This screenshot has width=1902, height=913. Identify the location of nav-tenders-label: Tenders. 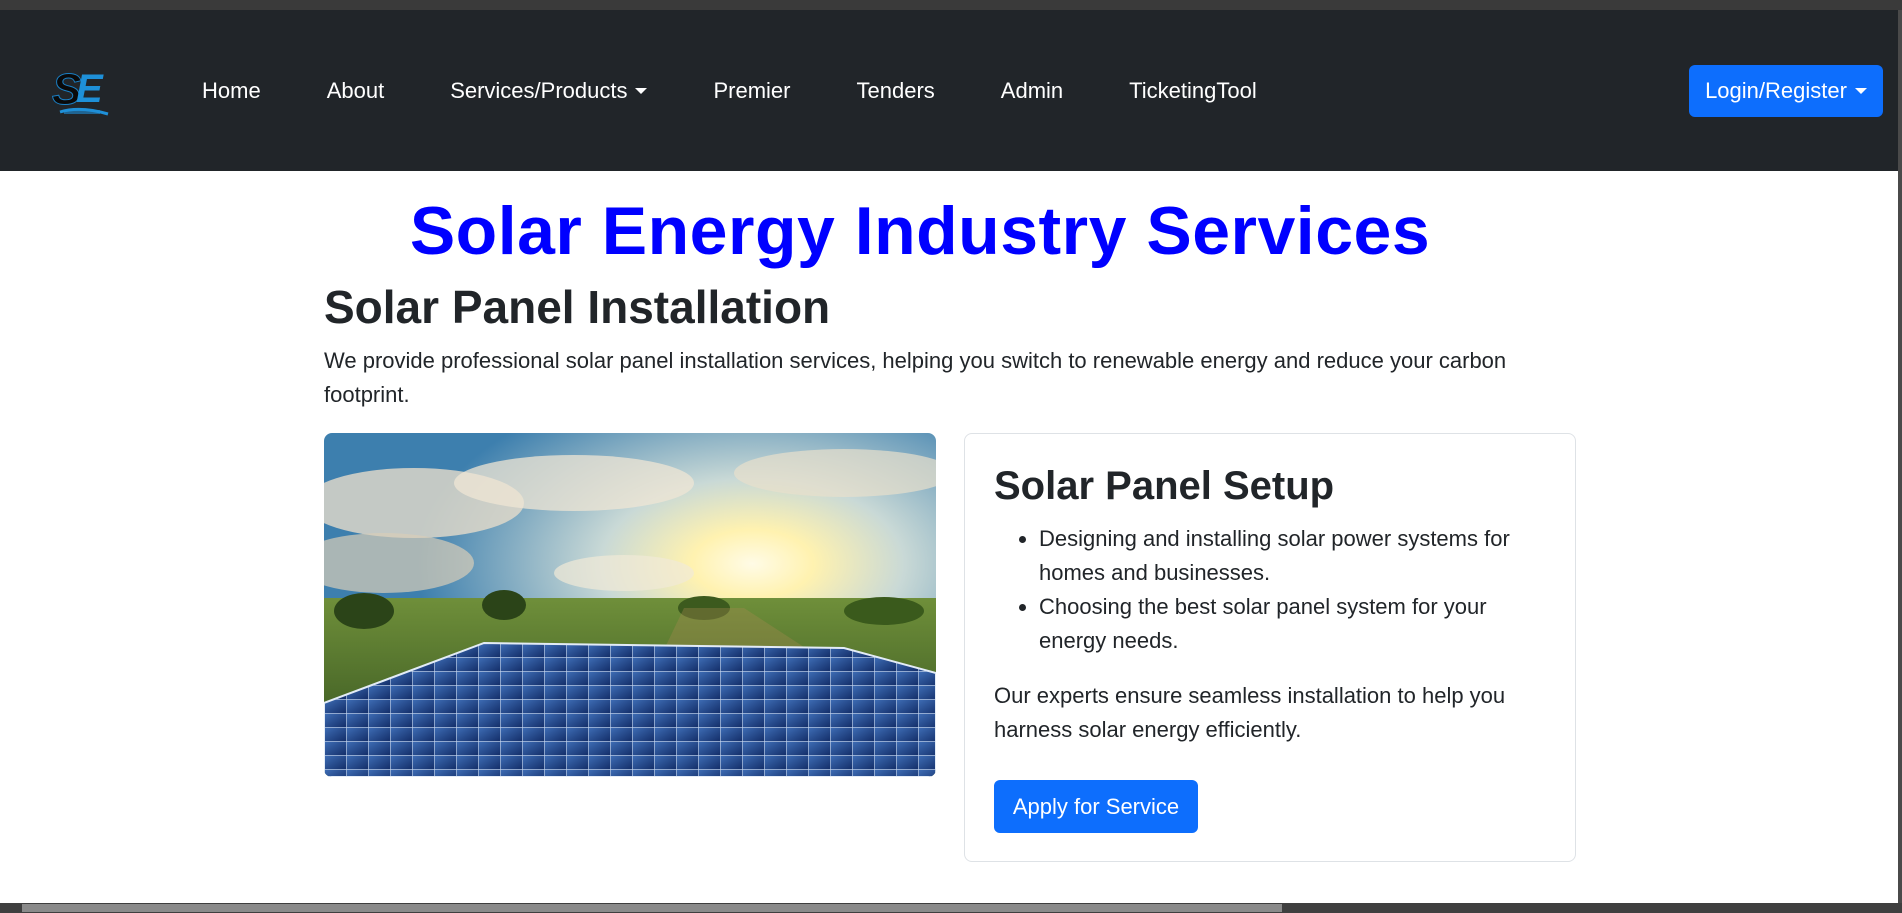
(895, 90).